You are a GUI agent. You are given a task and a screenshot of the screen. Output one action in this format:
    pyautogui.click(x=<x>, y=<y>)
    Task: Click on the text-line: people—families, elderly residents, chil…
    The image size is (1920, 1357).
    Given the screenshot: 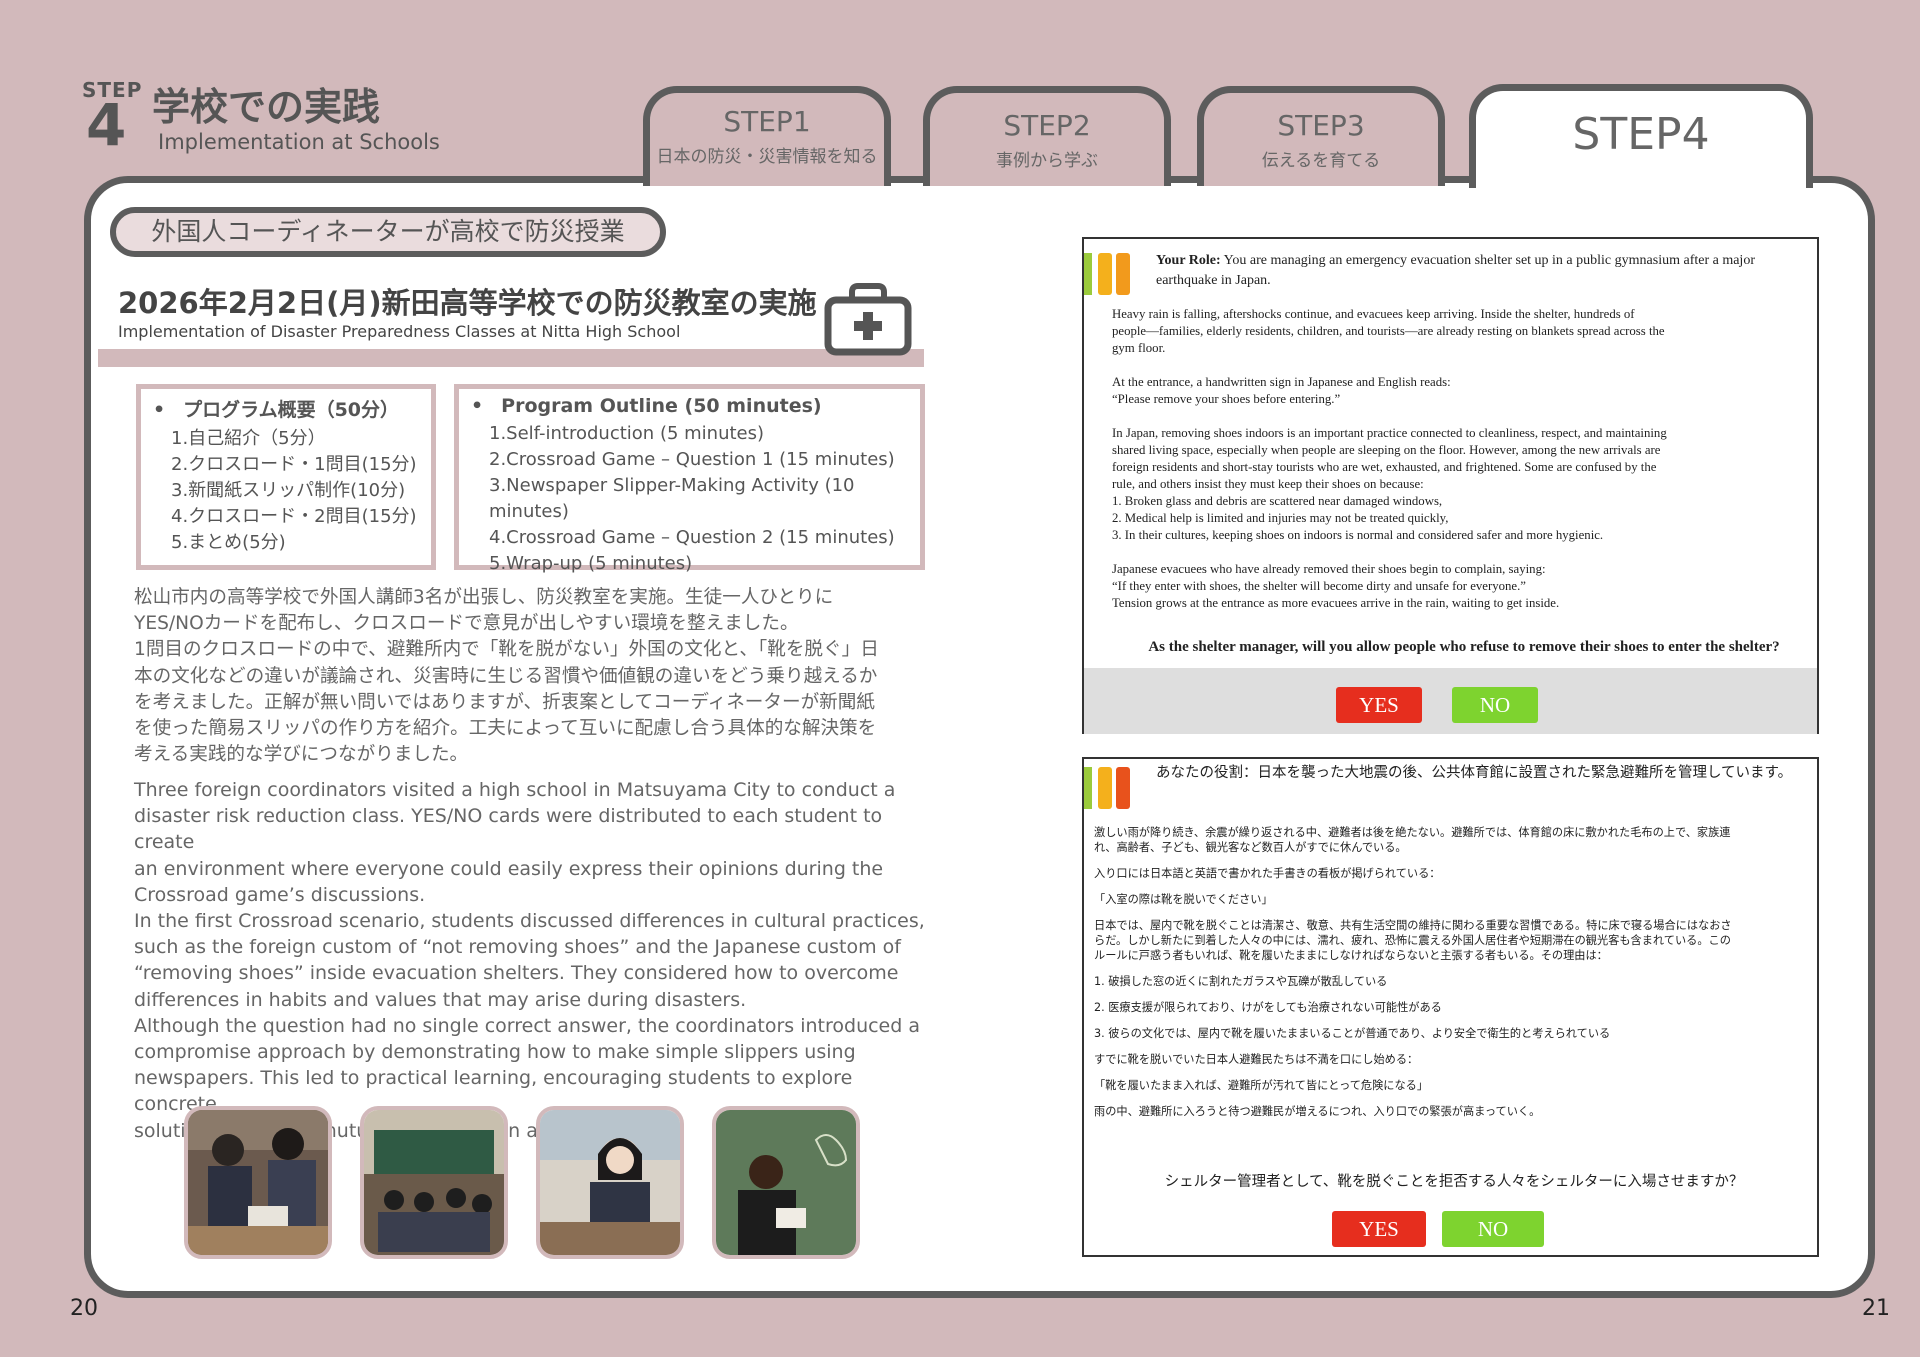 What is the action you would take?
    pyautogui.click(x=1388, y=331)
    